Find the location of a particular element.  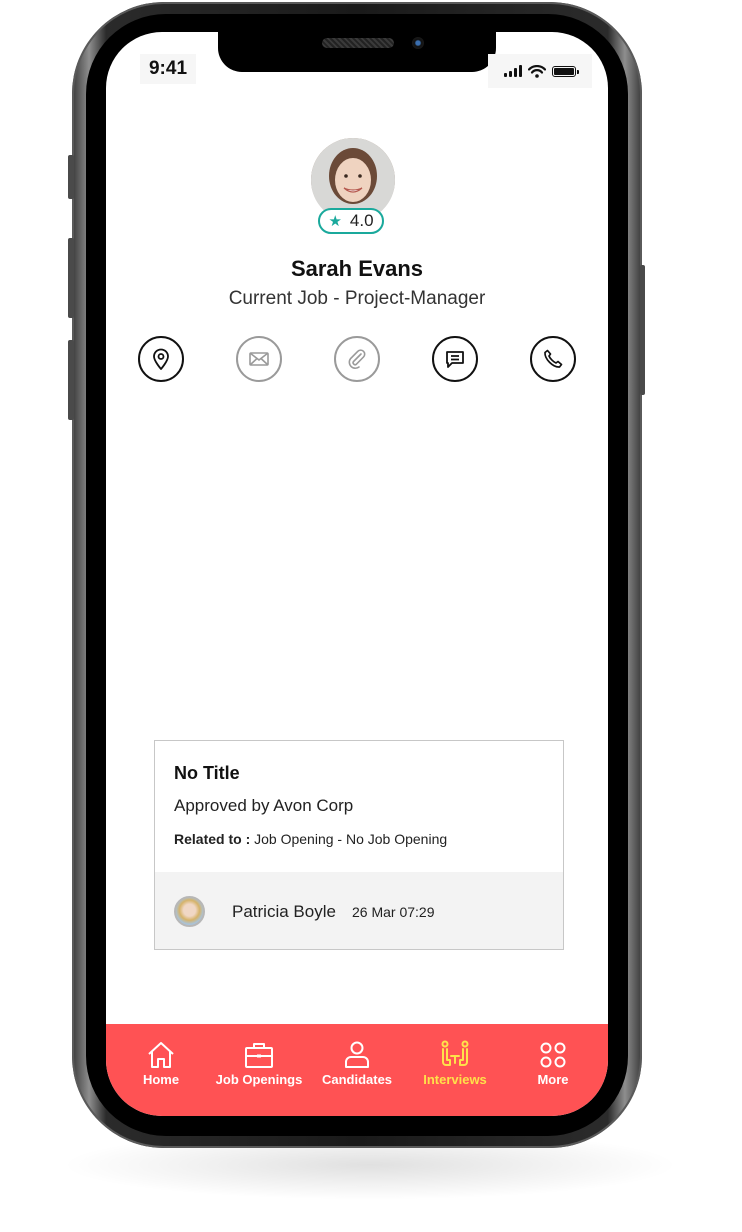

chat-icon is located at coordinates (455, 359).